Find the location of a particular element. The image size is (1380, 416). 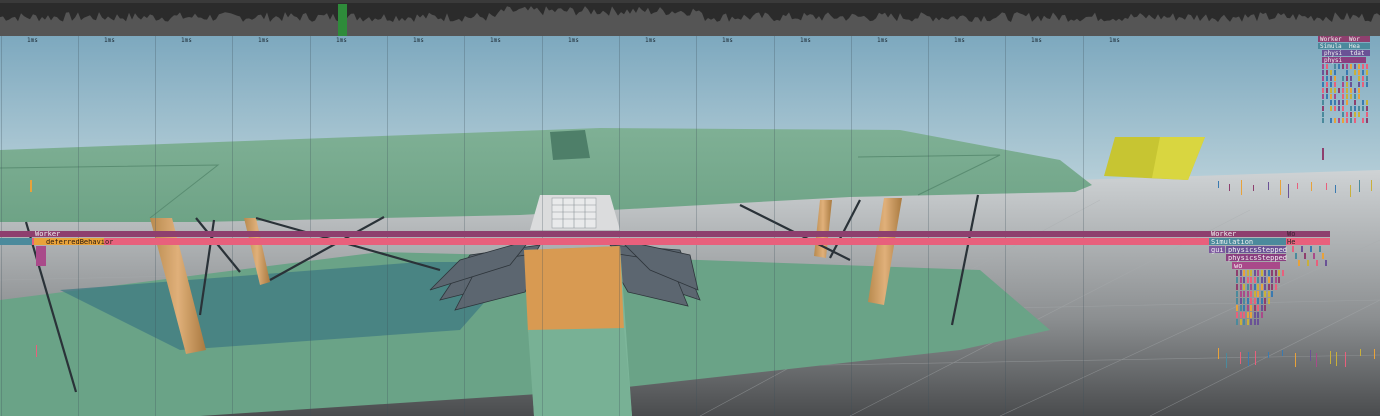

frame-time-histogram is located at coordinates (690, 18).